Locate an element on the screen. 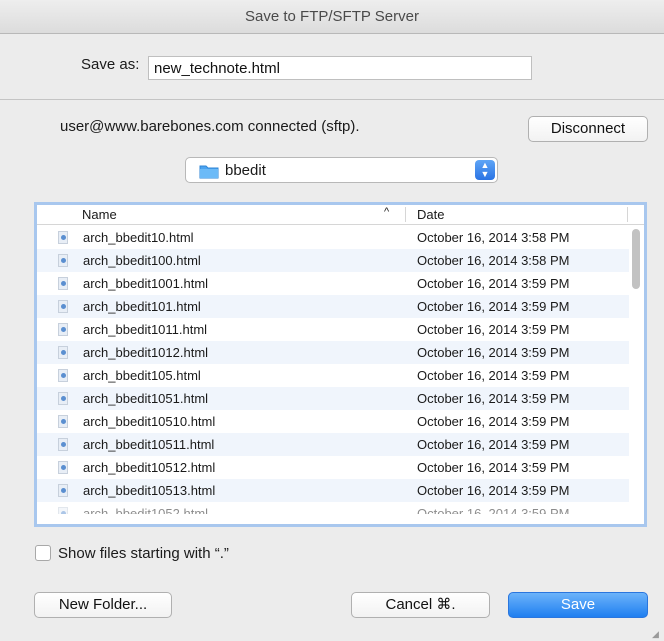 The image size is (664, 641). file-name: arch_bbedit1051.html is located at coordinates (146, 398).